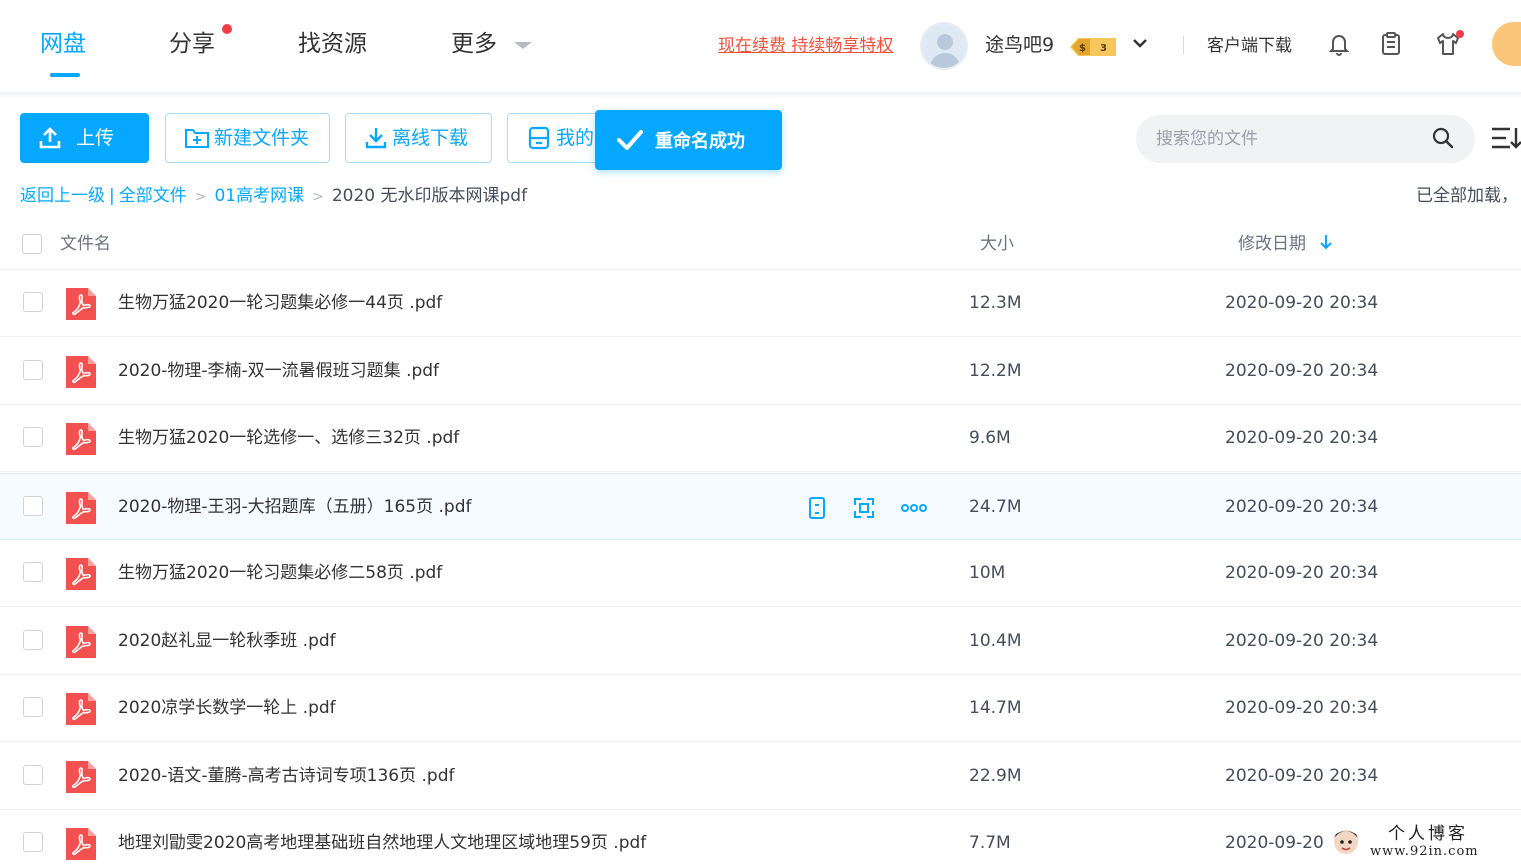 This screenshot has width=1521, height=865. What do you see at coordinates (575, 138) in the screenshot?
I see `my-device-label: 我的` at bounding box center [575, 138].